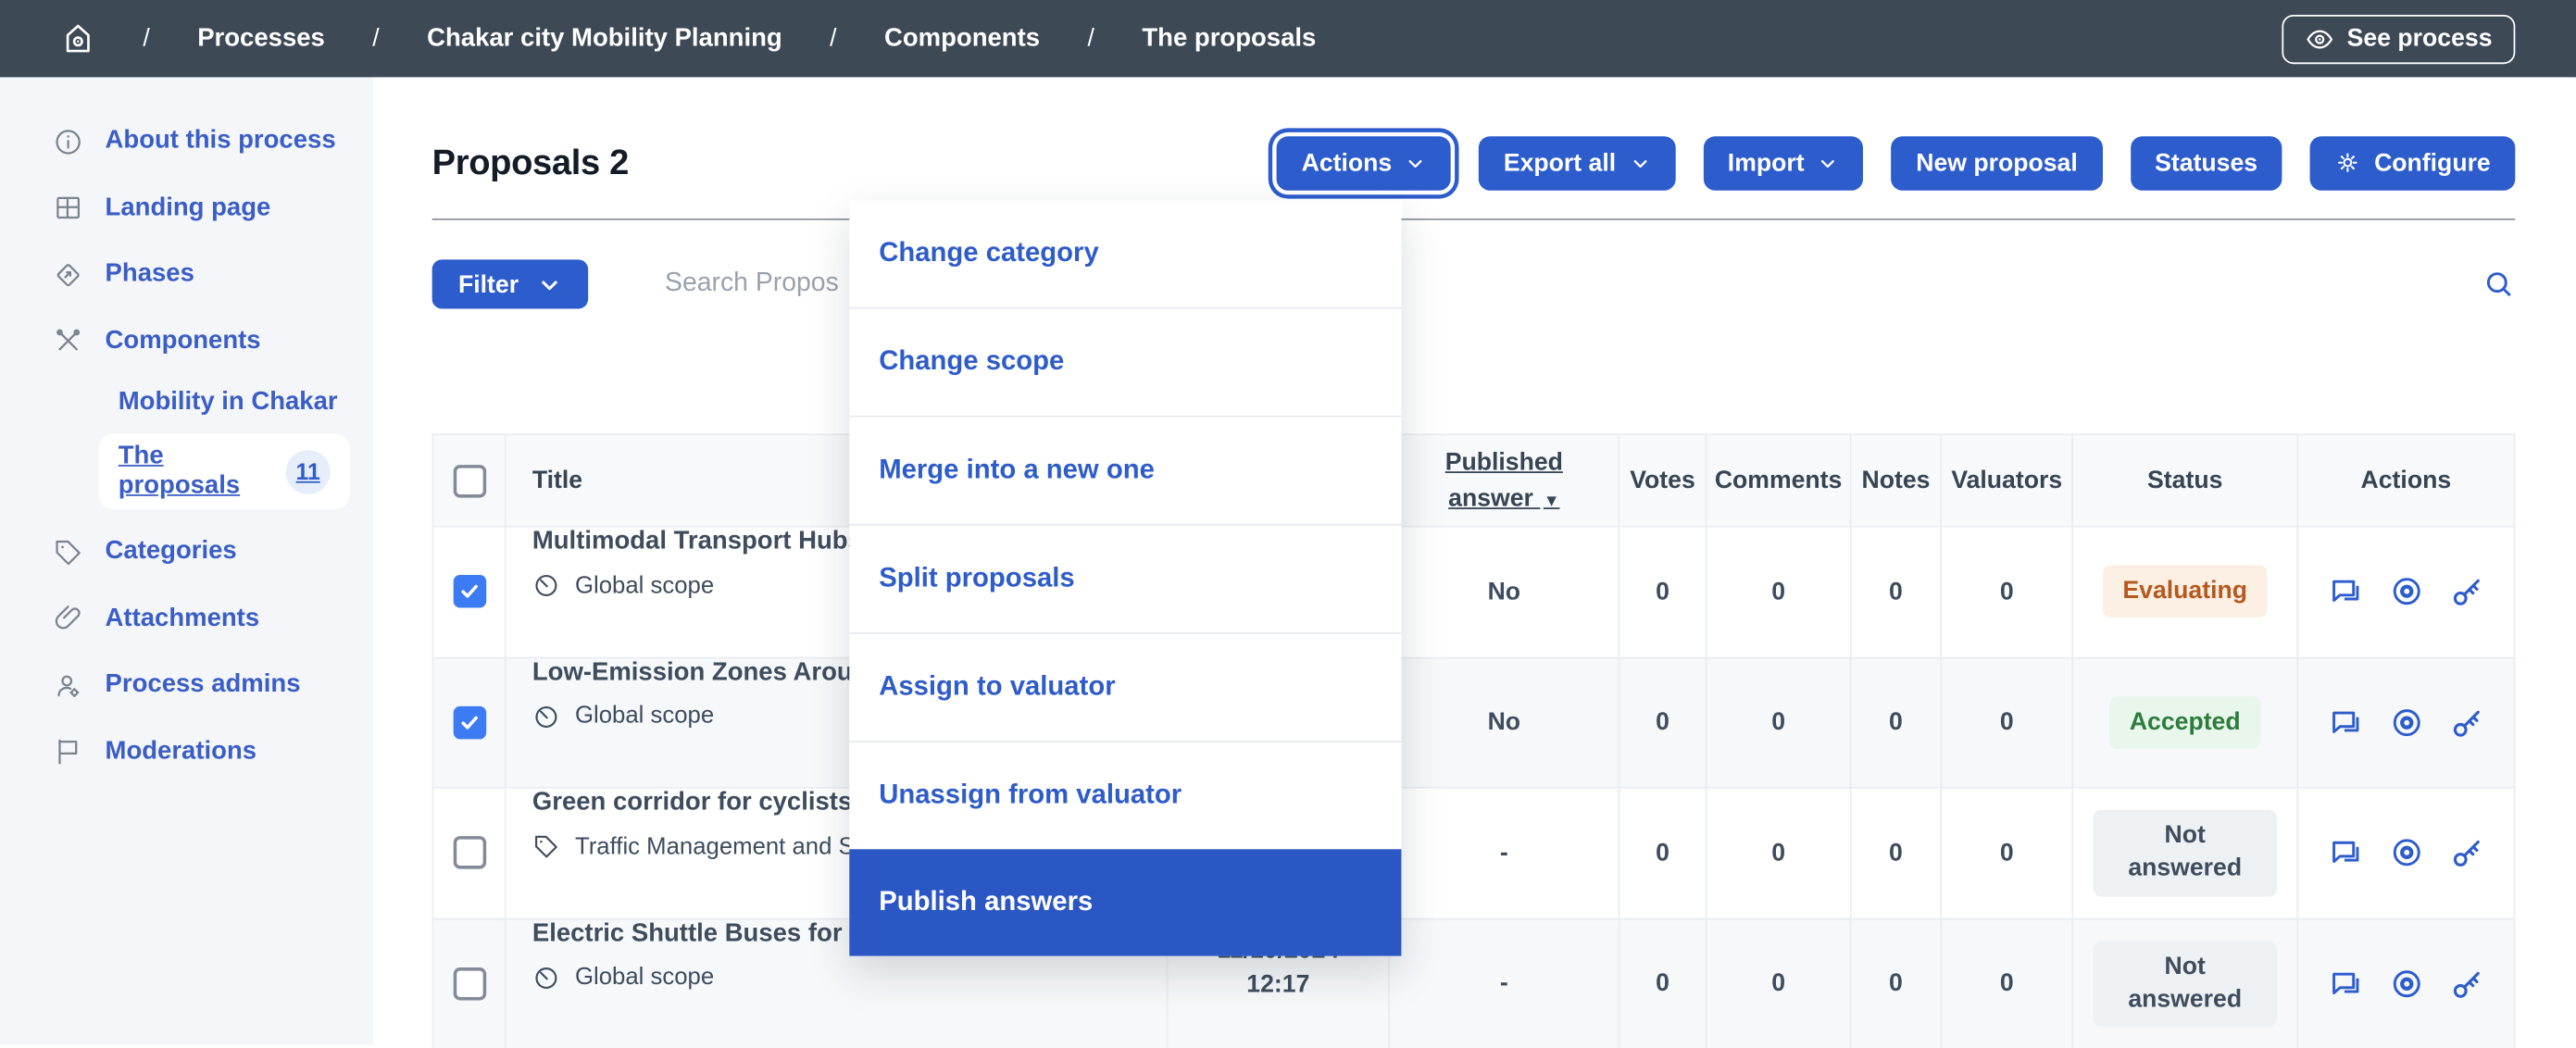 This screenshot has height=1048, width=2576. What do you see at coordinates (1783, 162) in the screenshot?
I see `import-button: Import` at bounding box center [1783, 162].